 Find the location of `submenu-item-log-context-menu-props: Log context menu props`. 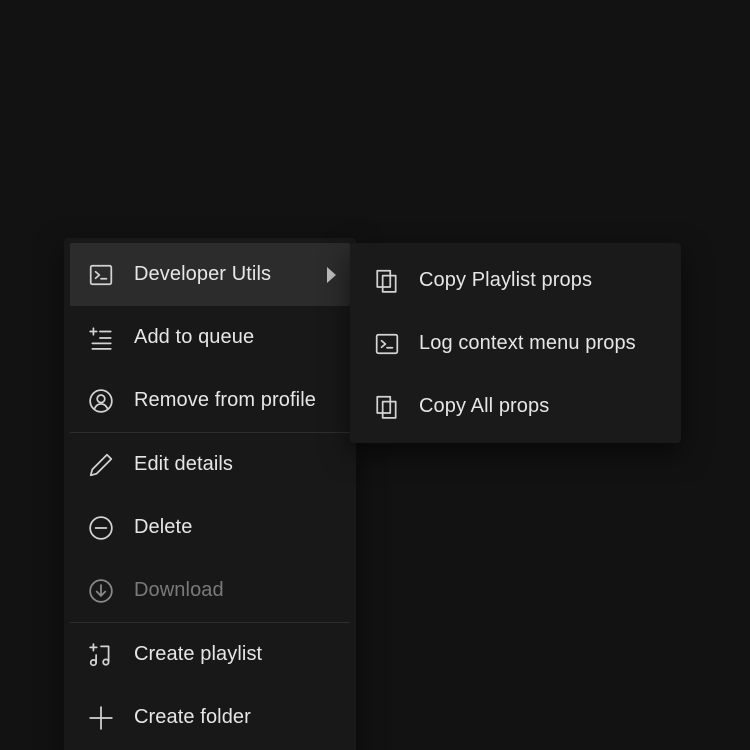

submenu-item-log-context-menu-props: Log context menu props is located at coordinates (515, 343).